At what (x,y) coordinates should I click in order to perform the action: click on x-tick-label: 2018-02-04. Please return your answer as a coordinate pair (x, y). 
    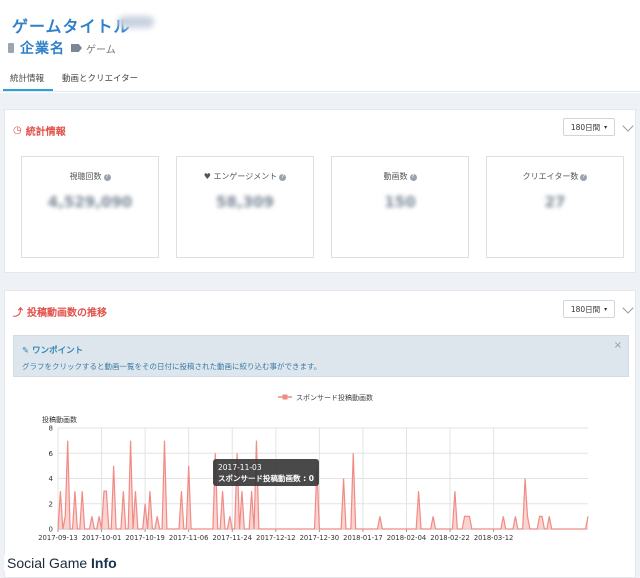
    Looking at the image, I should click on (407, 538).